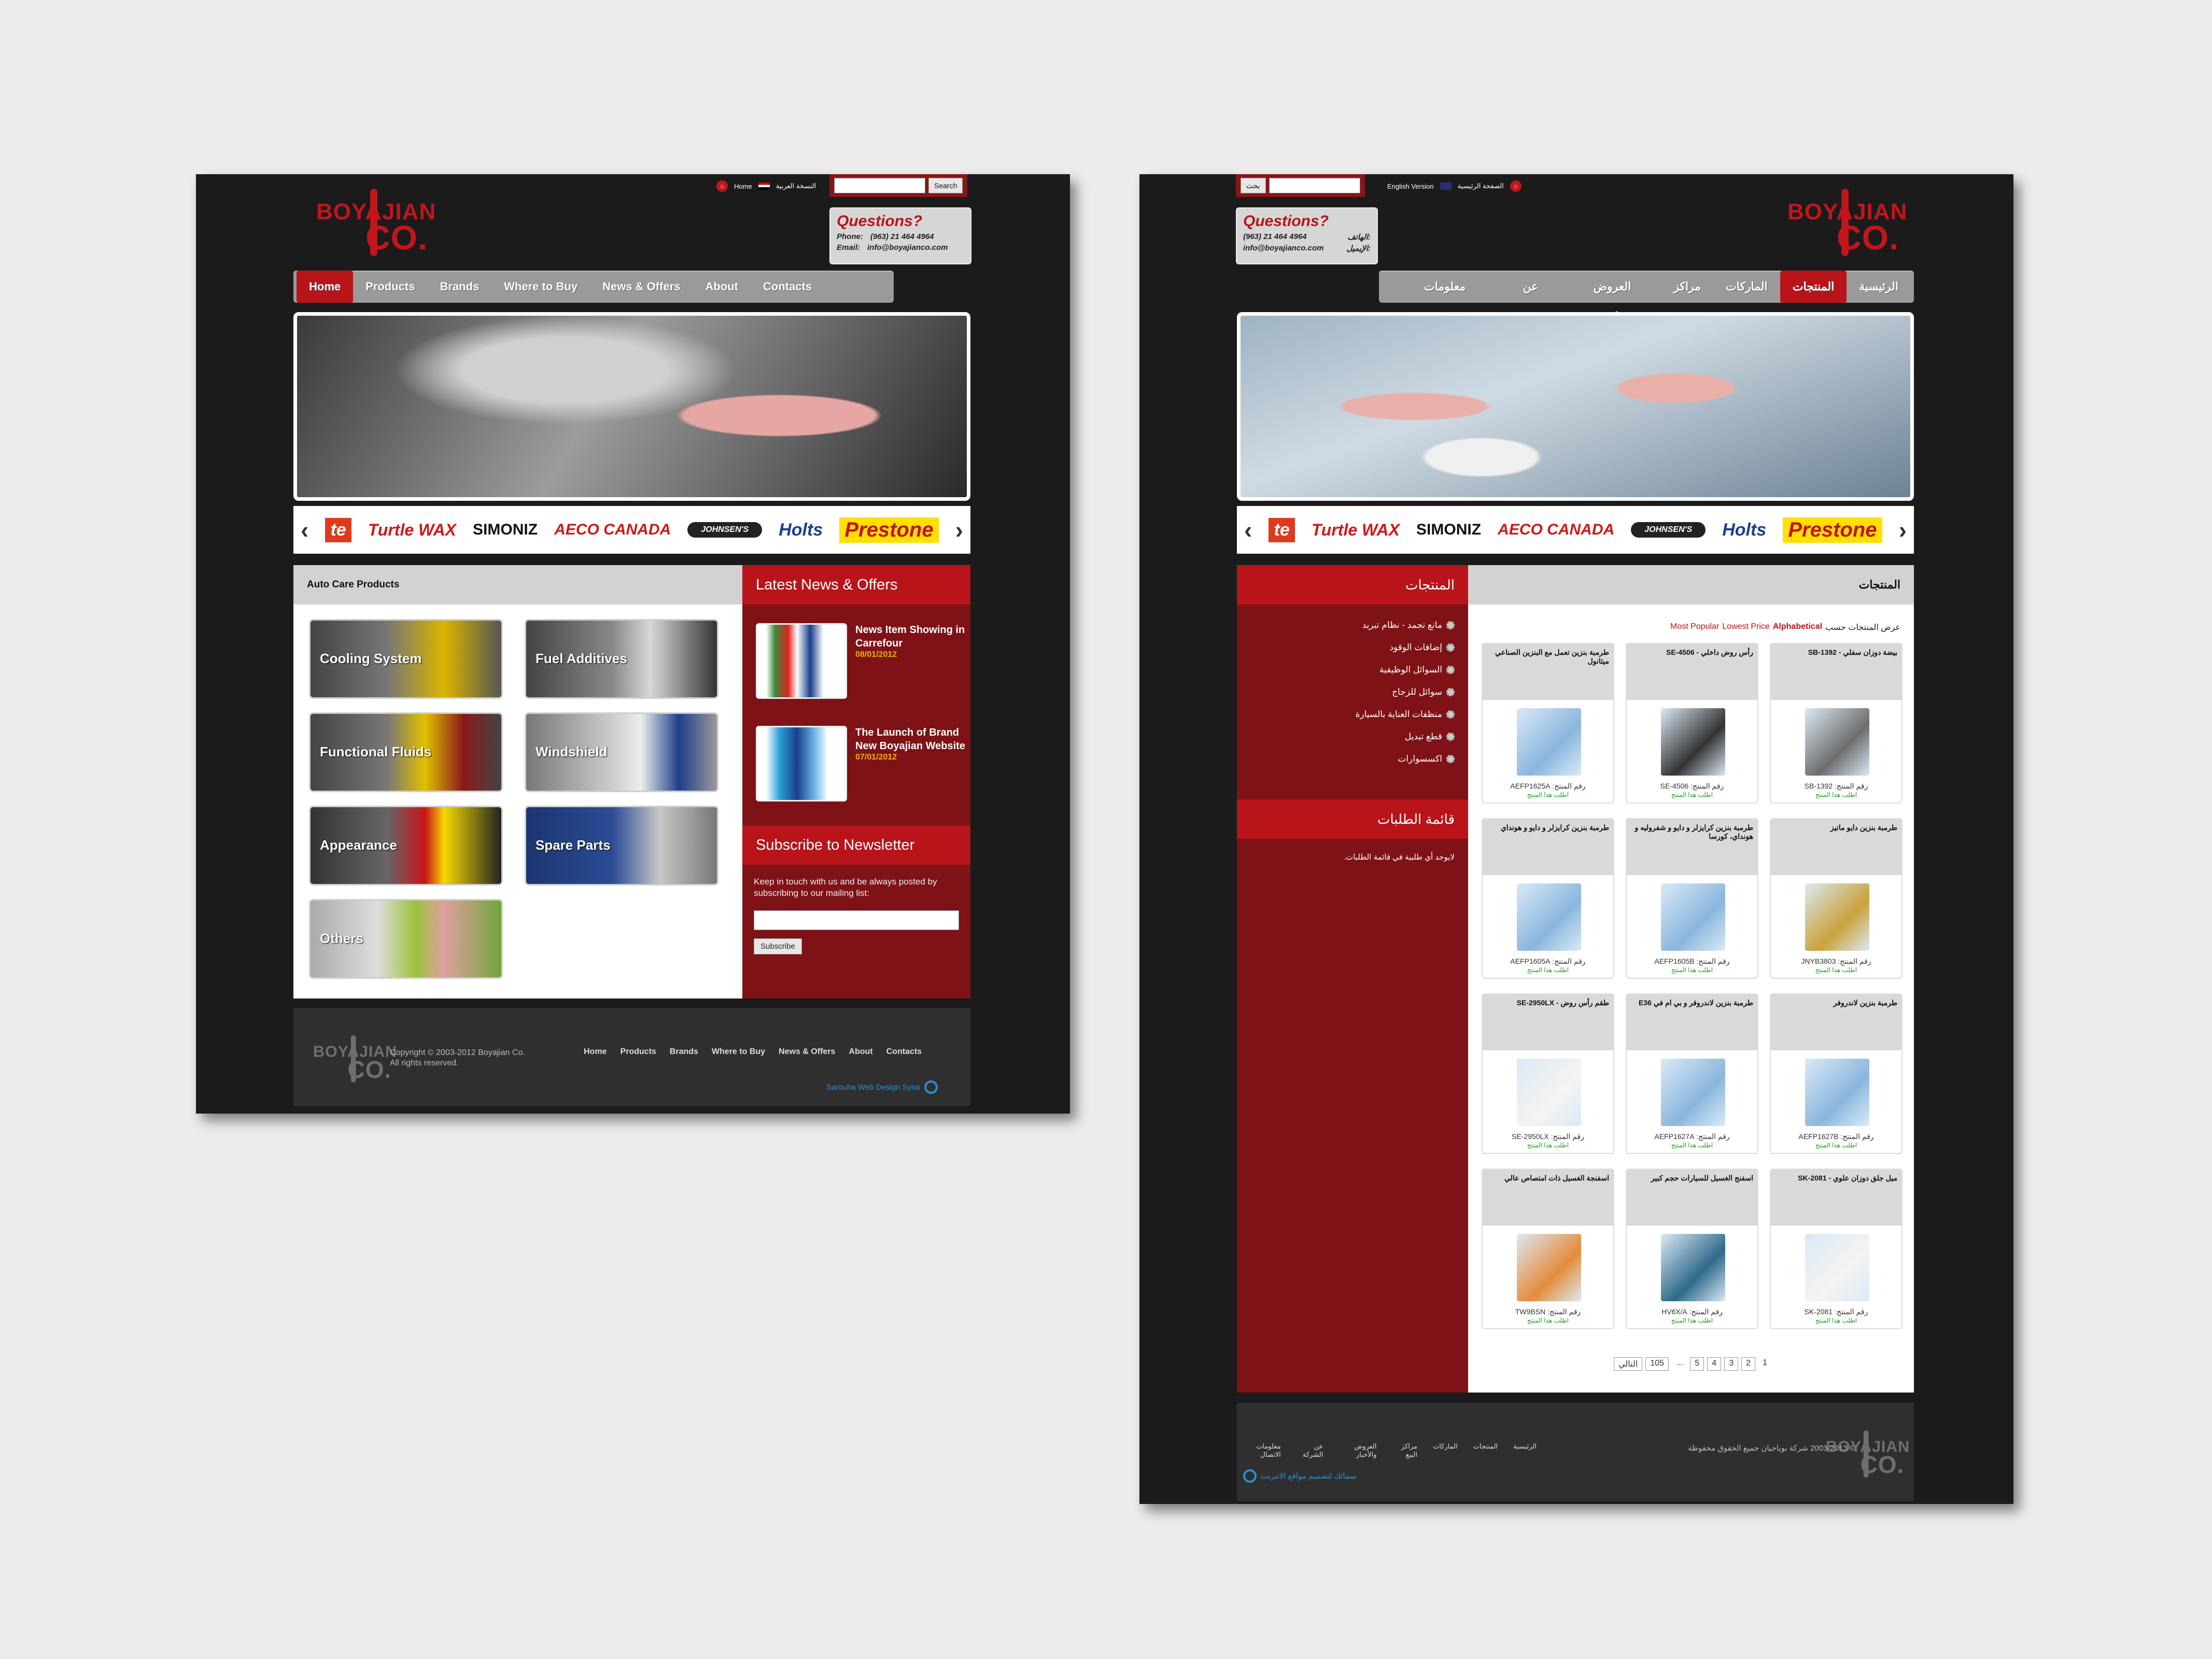 The height and width of the screenshot is (1659, 2212). Describe the element at coordinates (1678, 298) in the screenshot. I see `nav-where-to-buy: مراكز البيع` at that location.